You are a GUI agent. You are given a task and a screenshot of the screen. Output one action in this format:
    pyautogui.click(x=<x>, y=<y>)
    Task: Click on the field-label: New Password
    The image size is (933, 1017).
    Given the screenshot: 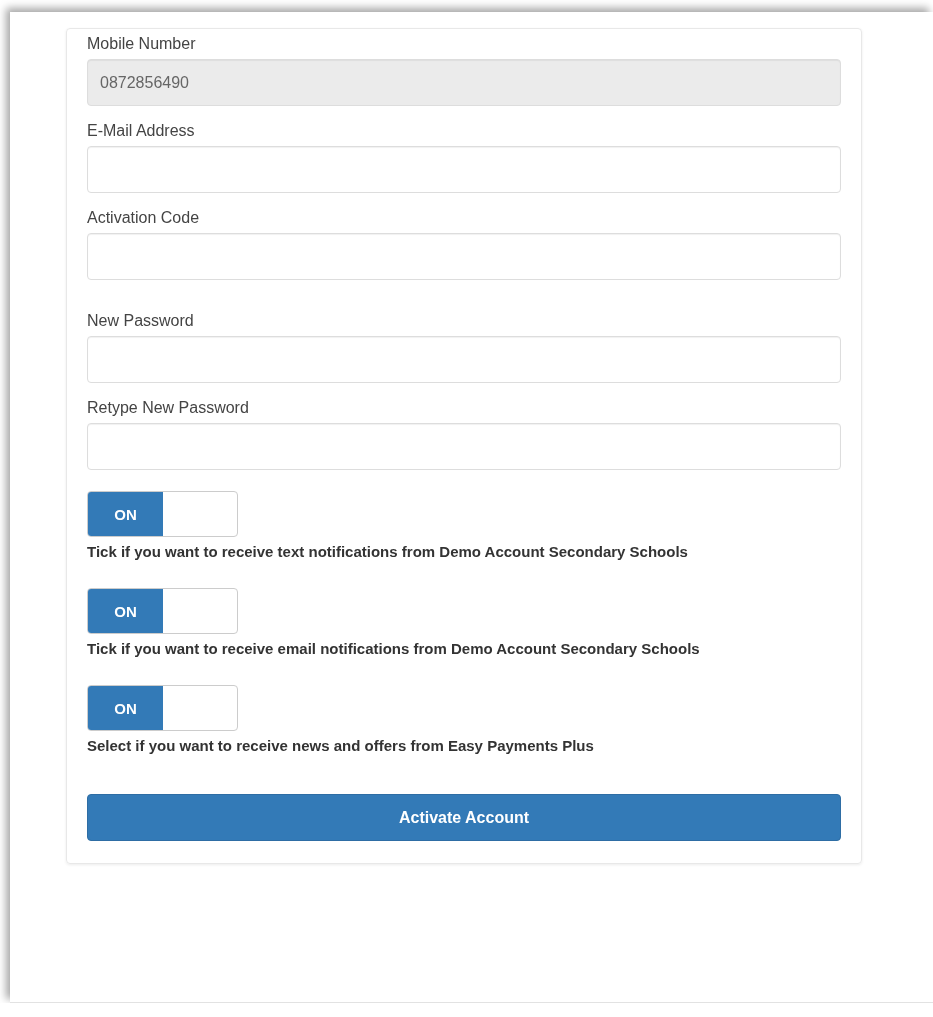 What is the action you would take?
    pyautogui.click(x=141, y=321)
    